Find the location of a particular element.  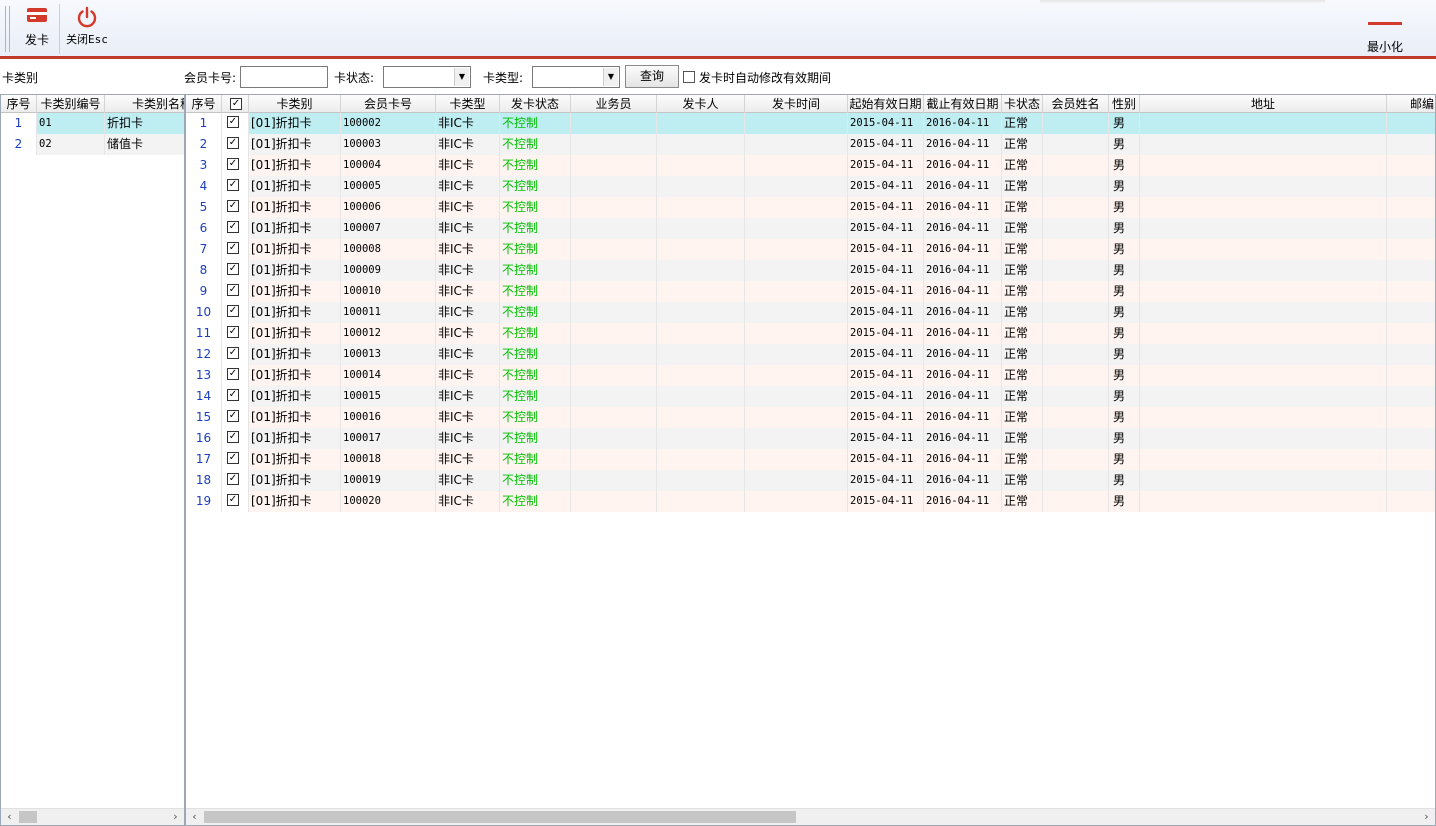

column-header: 发卡时间 is located at coordinates (796, 104).